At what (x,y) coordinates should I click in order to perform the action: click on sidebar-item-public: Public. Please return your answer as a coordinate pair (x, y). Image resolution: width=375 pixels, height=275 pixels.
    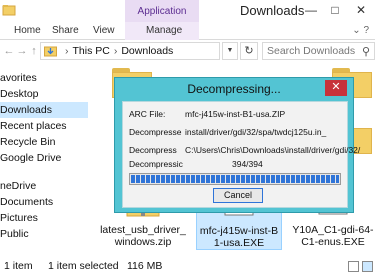
    Looking at the image, I should click on (44, 234).